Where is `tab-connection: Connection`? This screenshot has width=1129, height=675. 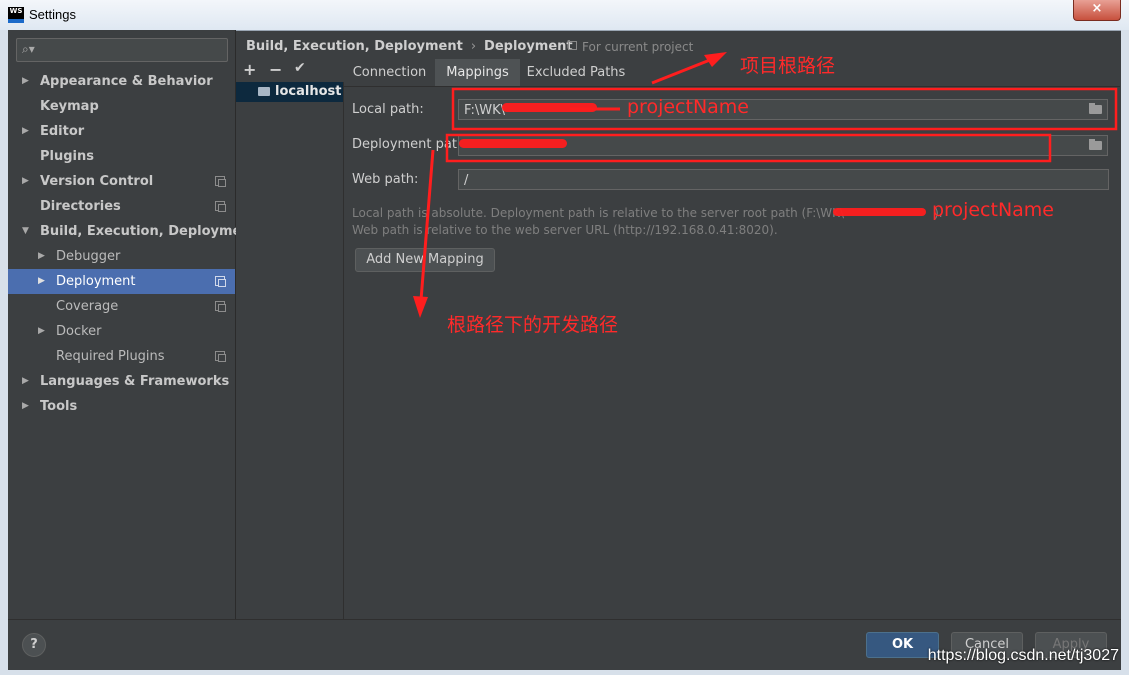
tab-connection: Connection is located at coordinates (389, 72).